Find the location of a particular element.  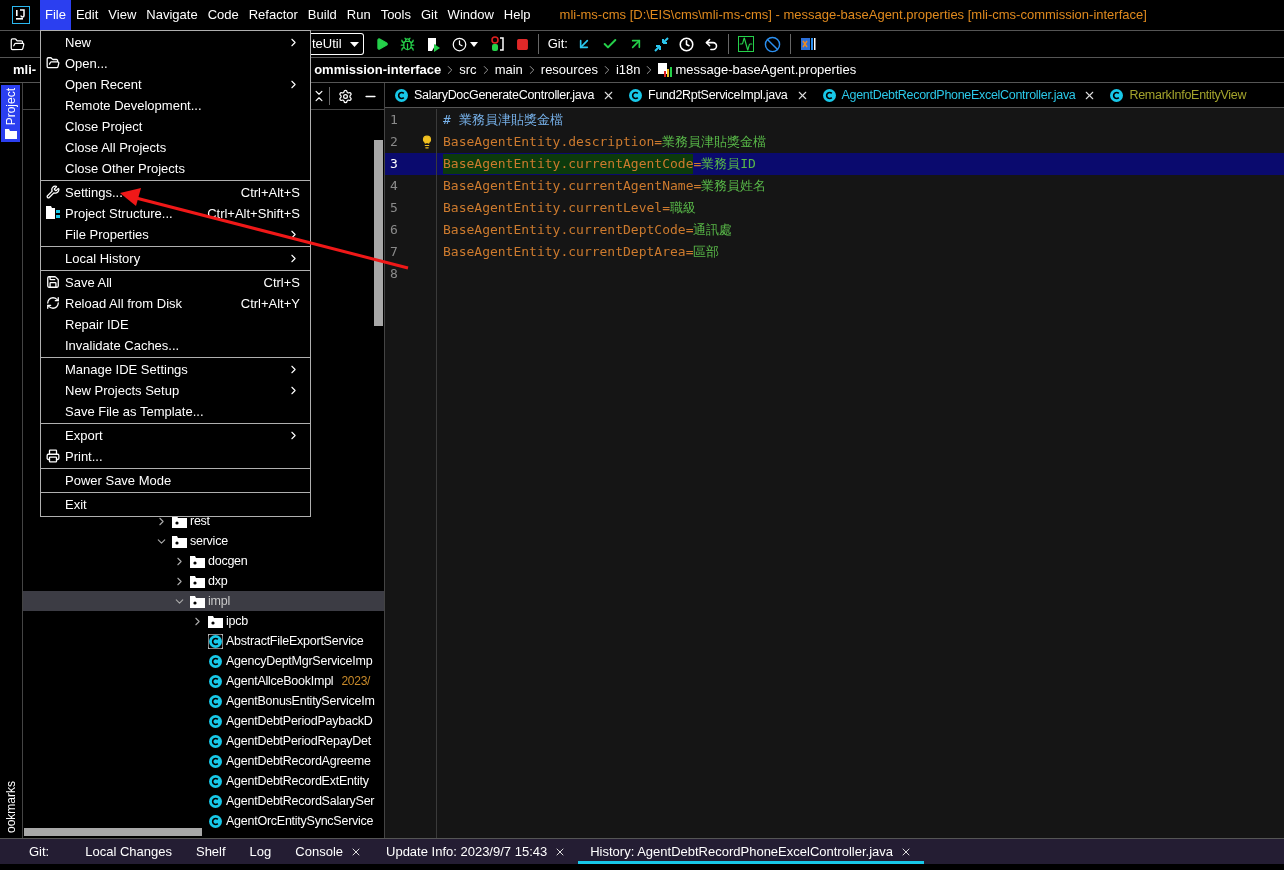

editor-tab: AgentDebtRecordPhoneExcelController.java is located at coordinates (956, 95).